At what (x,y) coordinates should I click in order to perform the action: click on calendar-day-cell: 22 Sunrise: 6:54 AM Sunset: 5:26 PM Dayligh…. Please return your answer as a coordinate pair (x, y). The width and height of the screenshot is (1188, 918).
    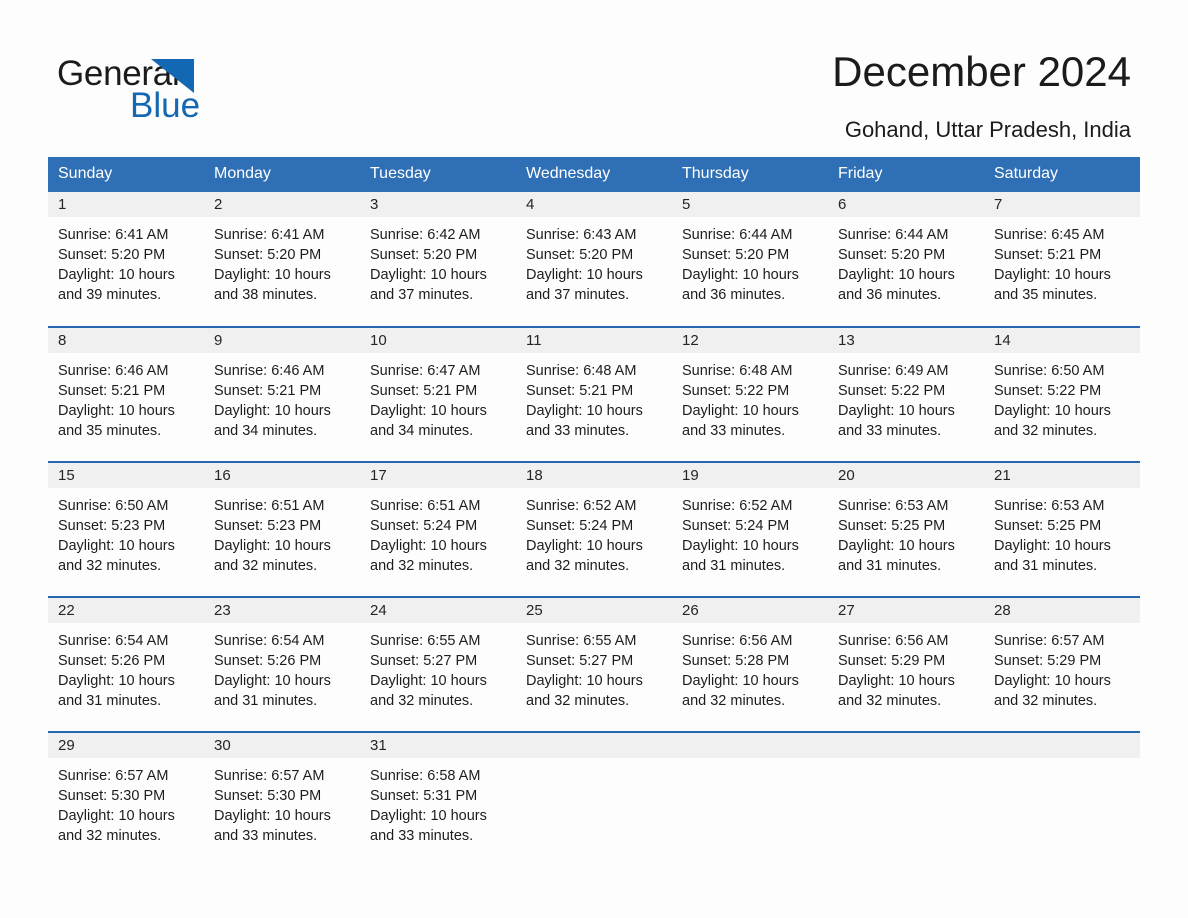
    Looking at the image, I should click on (126, 664).